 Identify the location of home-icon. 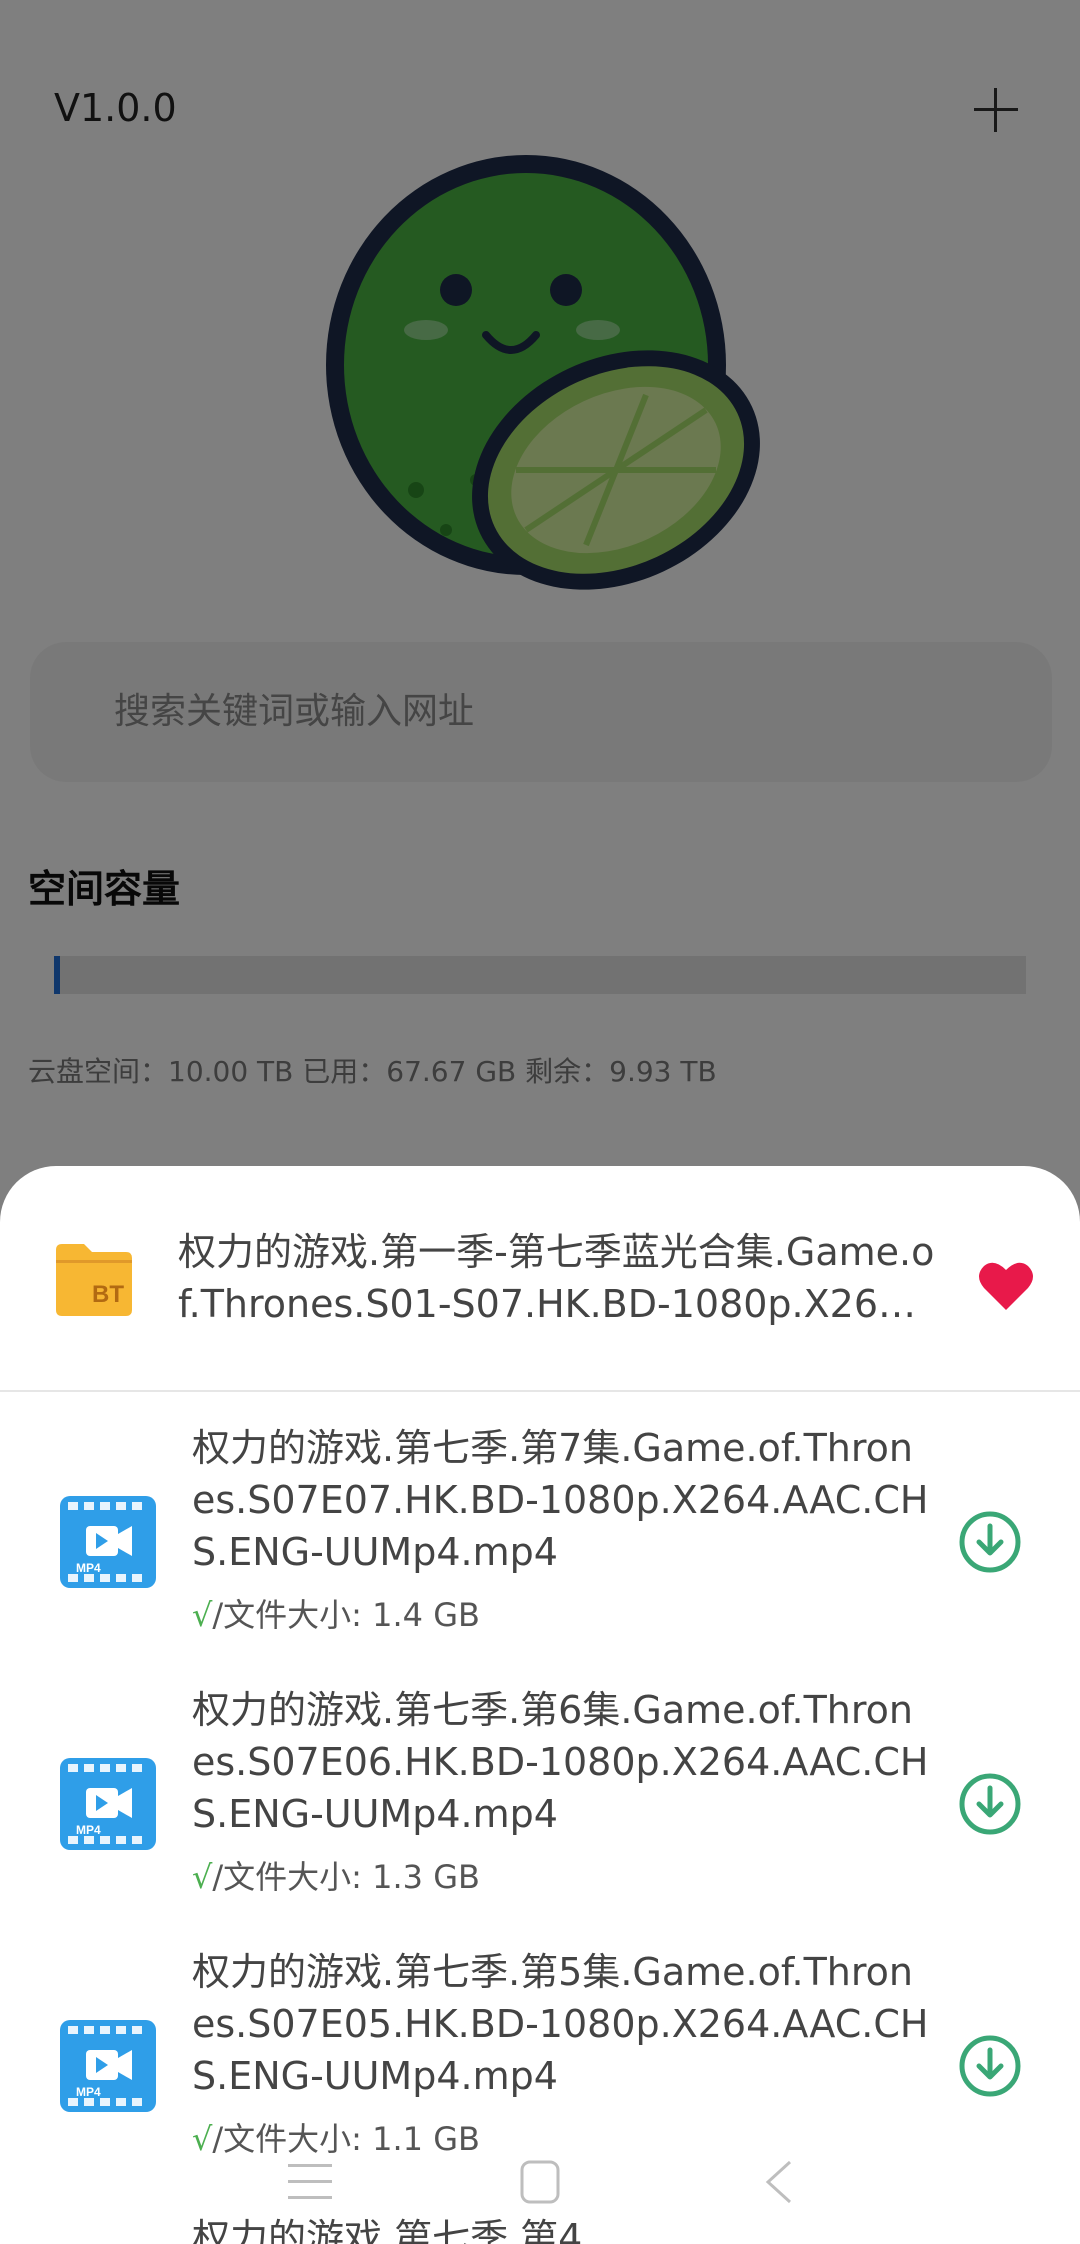
(540, 2182).